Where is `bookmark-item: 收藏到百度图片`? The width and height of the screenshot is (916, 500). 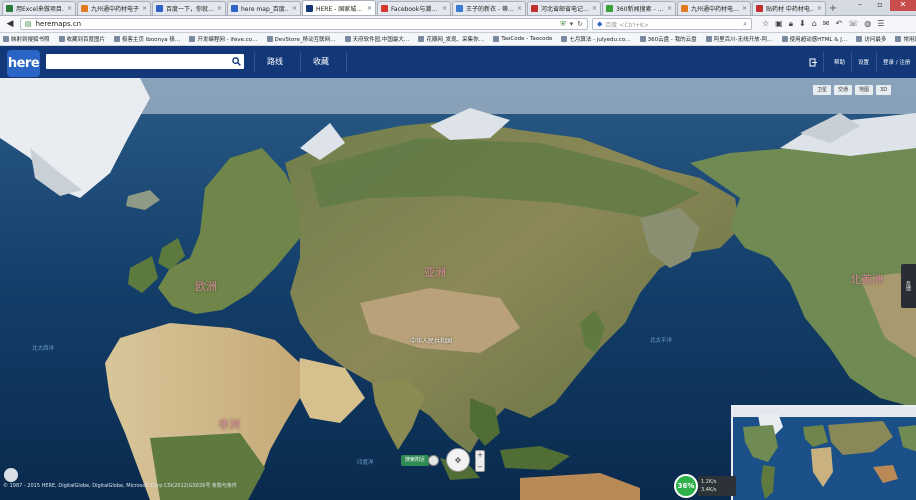 bookmark-item: 收藏到百度图片 is located at coordinates (82, 39).